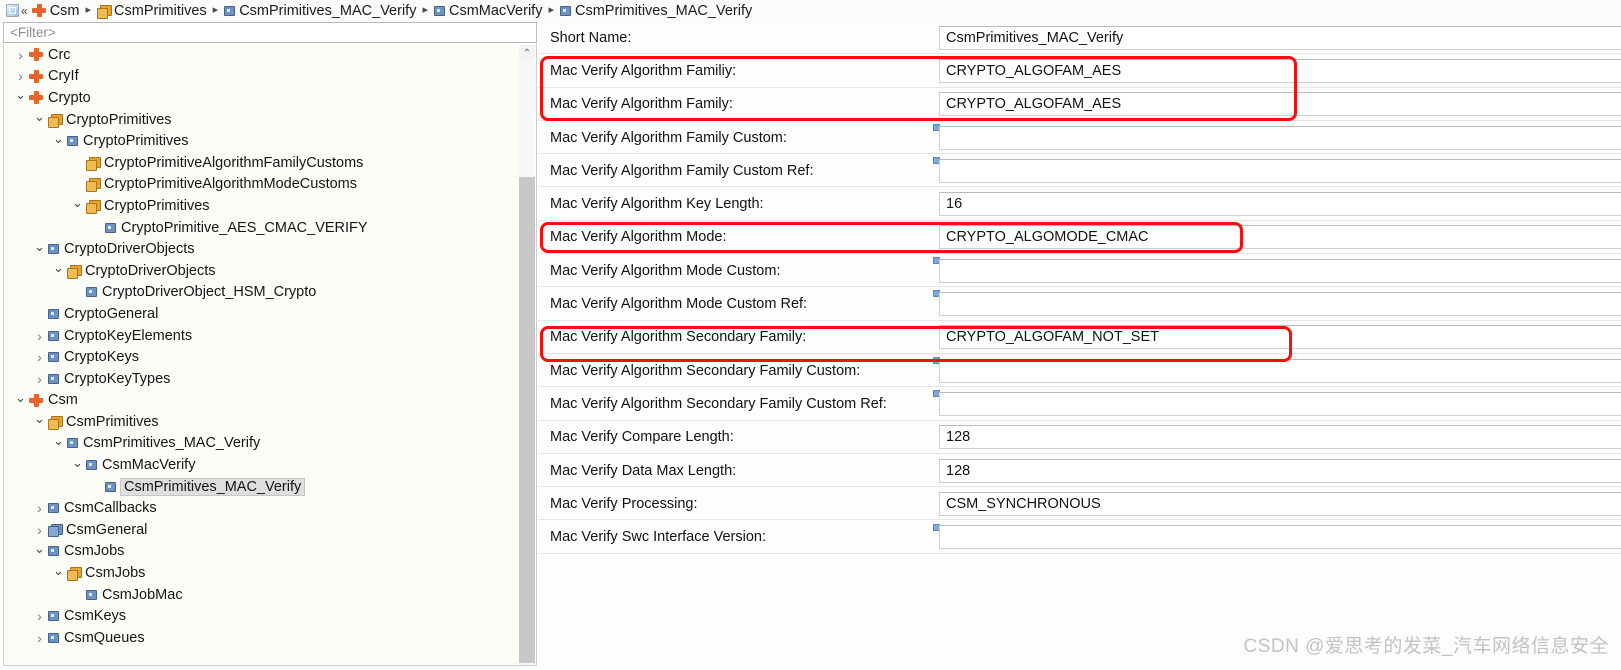 Image resolution: width=1621 pixels, height=670 pixels. I want to click on form-row: Mac Verify Data Max Length: 128, so click(1079, 471).